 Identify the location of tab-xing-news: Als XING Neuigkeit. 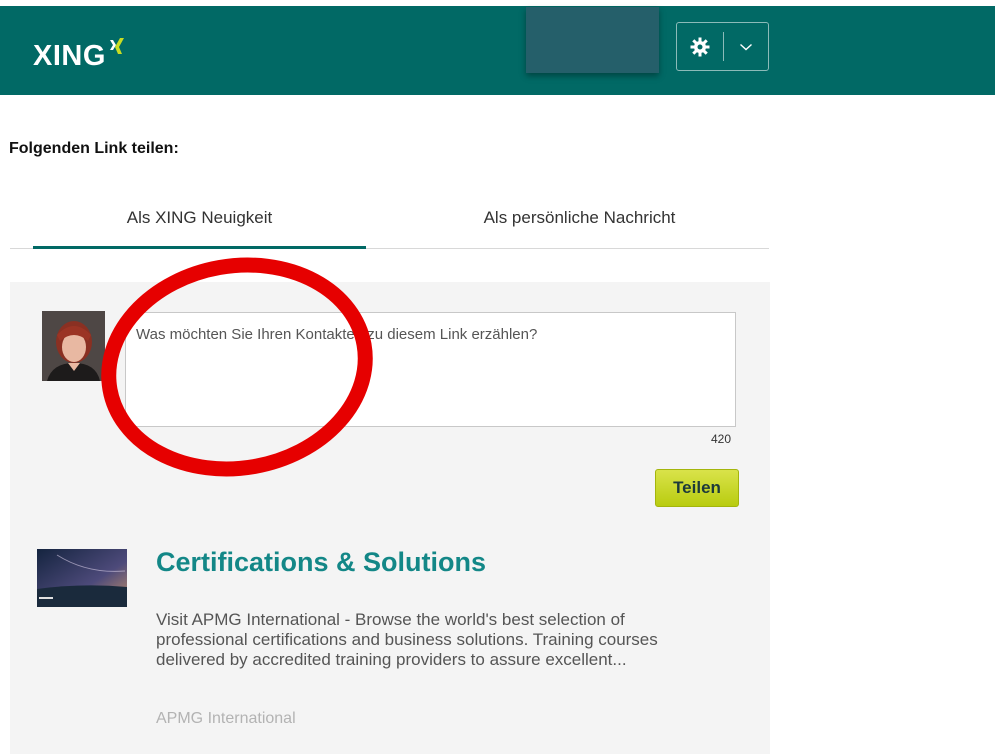
(199, 221).